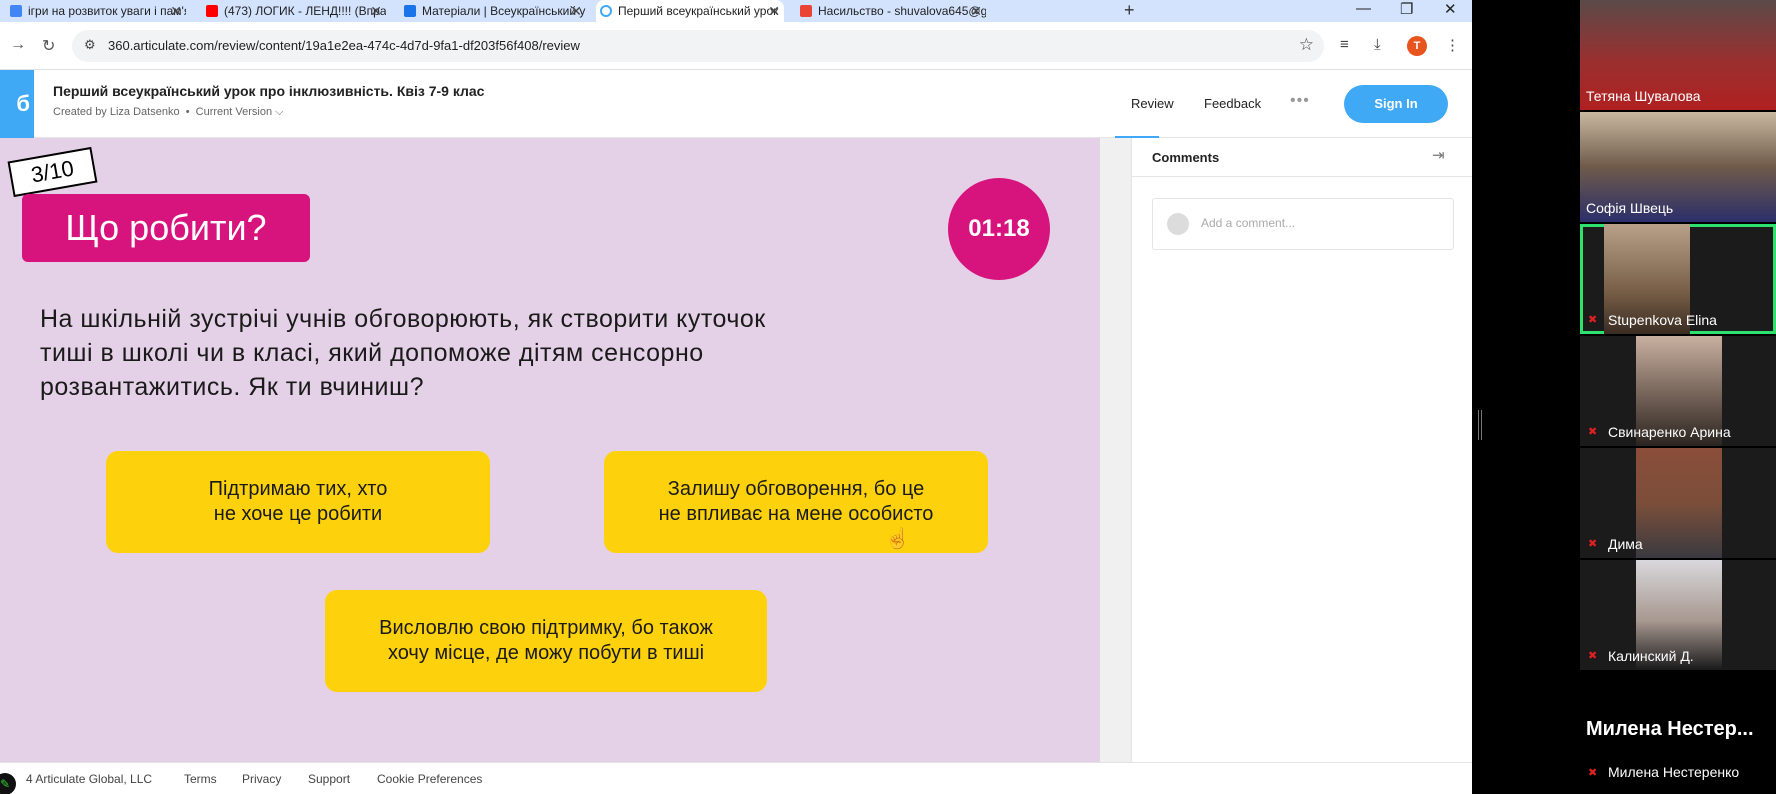  Describe the element at coordinates (18, 45) in the screenshot. I see `forward-icon: →` at that location.